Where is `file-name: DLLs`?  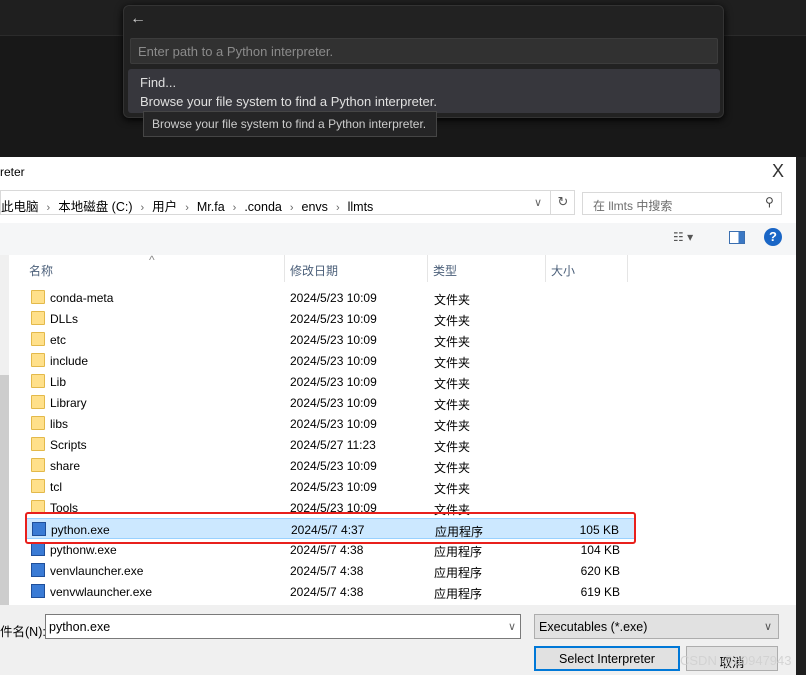
file-name: DLLs is located at coordinates (64, 319).